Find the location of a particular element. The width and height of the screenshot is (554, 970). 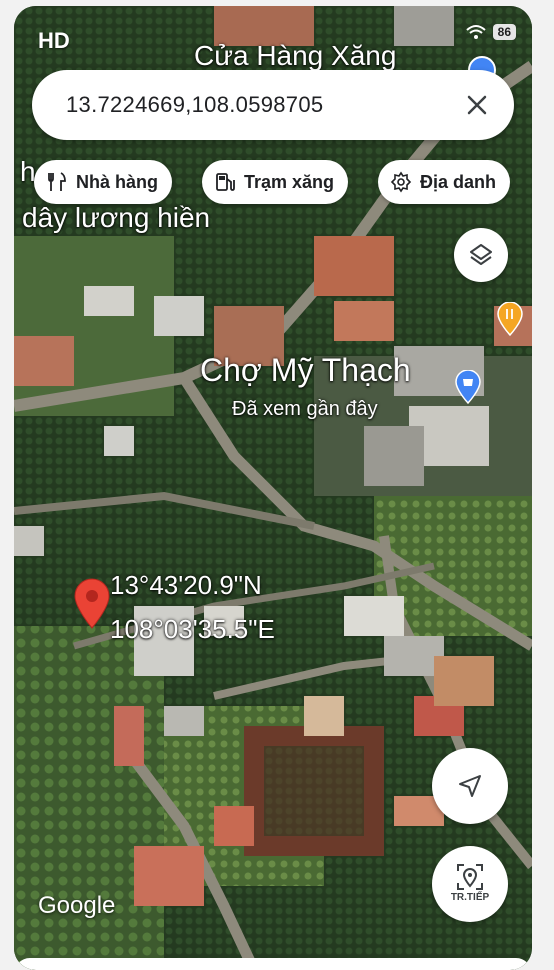

market-subtitle: Đã xem gần đây is located at coordinates (305, 409).